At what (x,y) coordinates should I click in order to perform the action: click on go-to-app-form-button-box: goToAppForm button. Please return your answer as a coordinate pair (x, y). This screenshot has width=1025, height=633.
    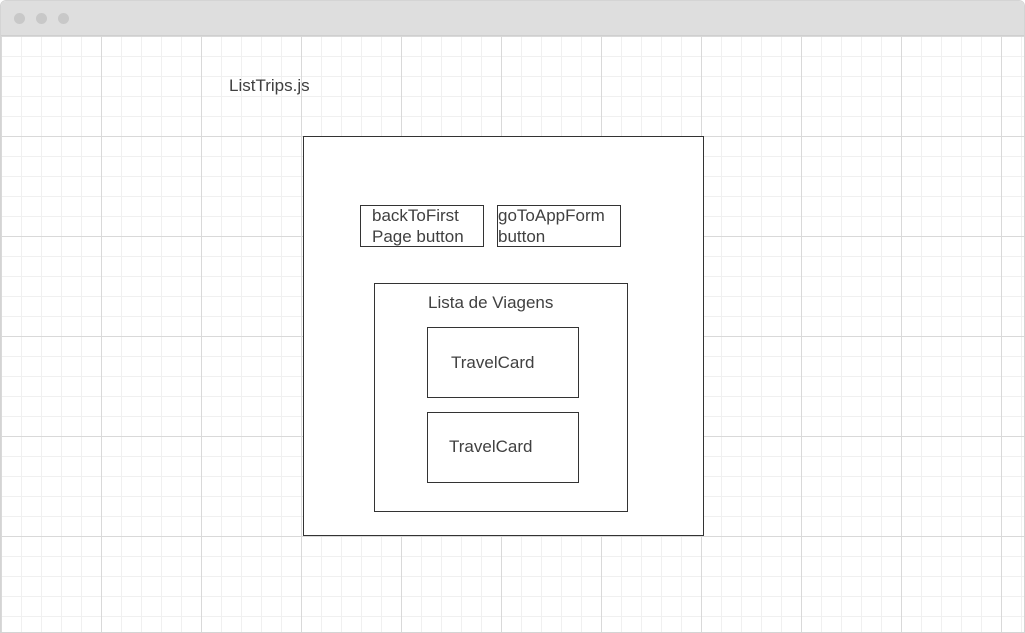
    Looking at the image, I should click on (559, 226).